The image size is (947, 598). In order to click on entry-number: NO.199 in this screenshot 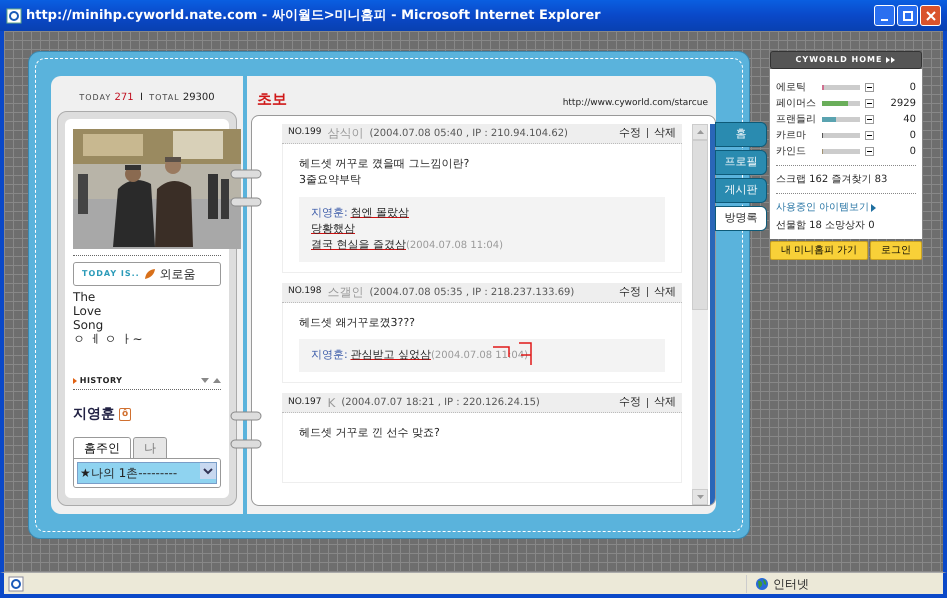, I will do `click(305, 133)`.